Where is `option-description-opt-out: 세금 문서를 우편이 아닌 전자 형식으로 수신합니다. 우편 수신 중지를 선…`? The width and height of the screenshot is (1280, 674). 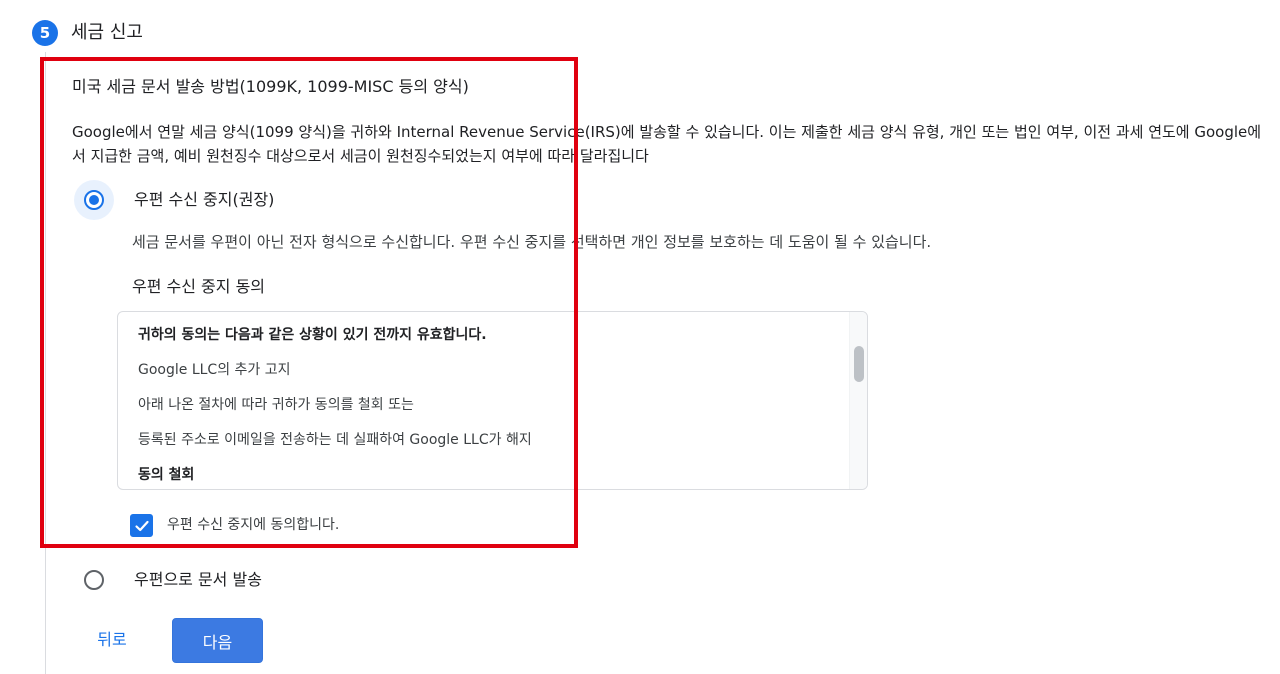
option-description-opt-out: 세금 문서를 우편이 아닌 전자 형식으로 수신합니다. 우편 수신 중지를 선… is located at coordinates (532, 242).